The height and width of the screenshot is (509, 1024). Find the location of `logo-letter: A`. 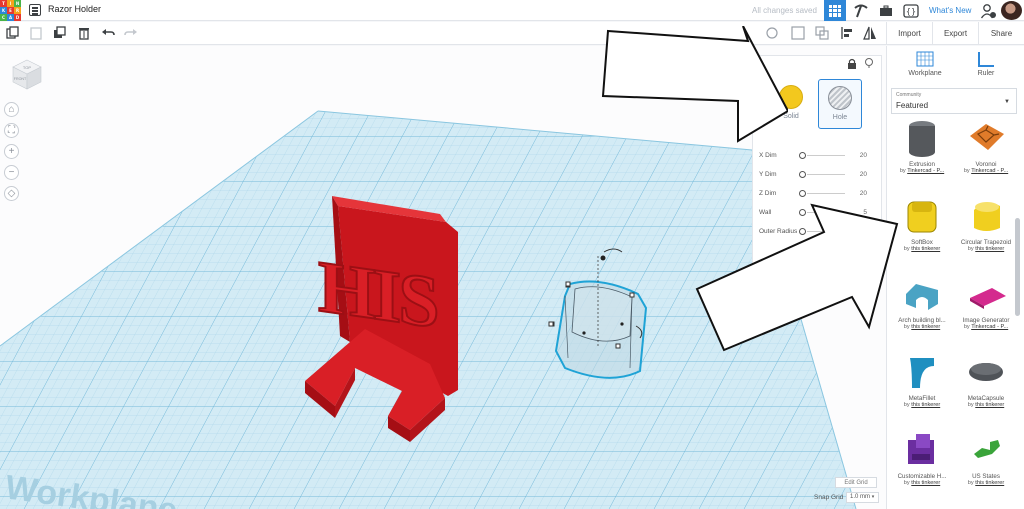

logo-letter: A is located at coordinates (10, 17).